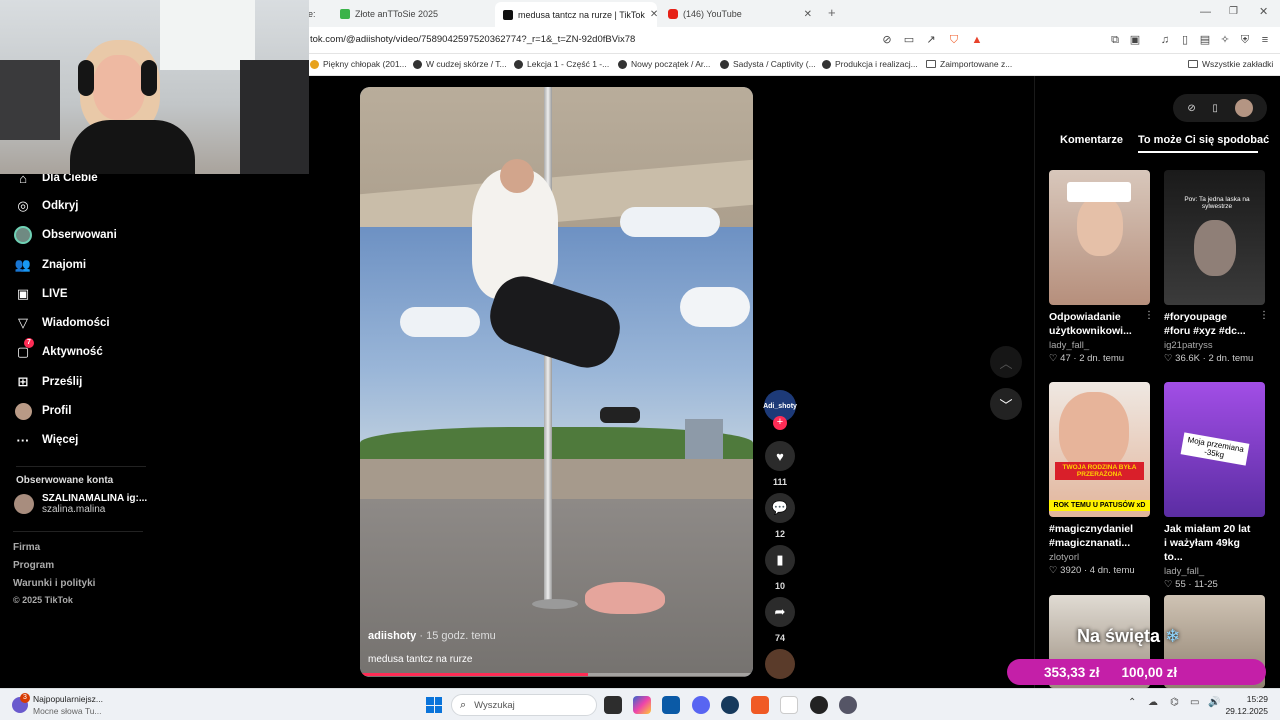 The width and height of the screenshot is (1280, 720). I want to click on comment-button: 💬 12, so click(780, 516).